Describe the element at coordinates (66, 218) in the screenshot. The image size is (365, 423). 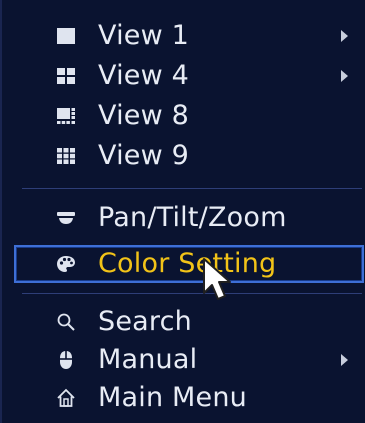
I see `ptz-camera-icon` at that location.